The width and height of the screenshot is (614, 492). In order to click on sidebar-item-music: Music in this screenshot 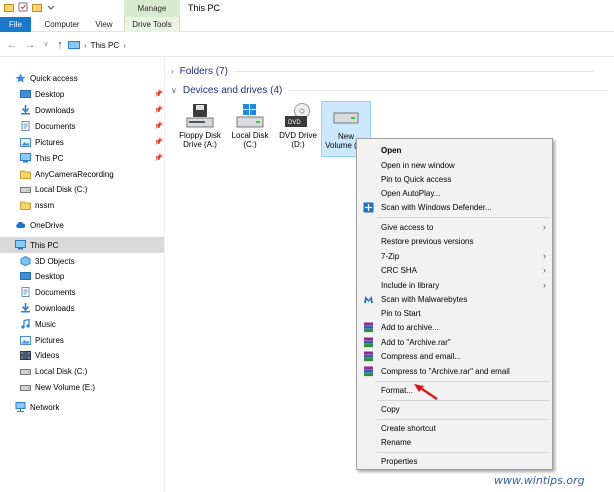, I will do `click(82, 324)`.